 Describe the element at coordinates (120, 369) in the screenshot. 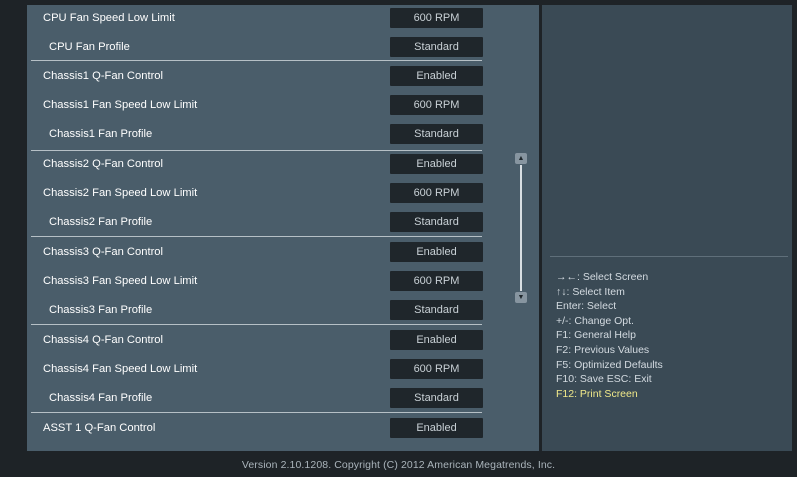

I see `setting-label: Chassis4 Fan Speed Low Limit` at that location.